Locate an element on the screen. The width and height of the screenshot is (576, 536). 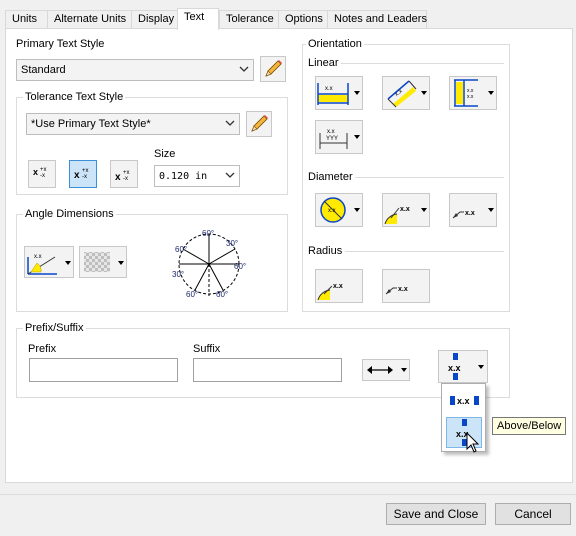
radius-horizontal-leader-button: x.x is located at coordinates (406, 286).